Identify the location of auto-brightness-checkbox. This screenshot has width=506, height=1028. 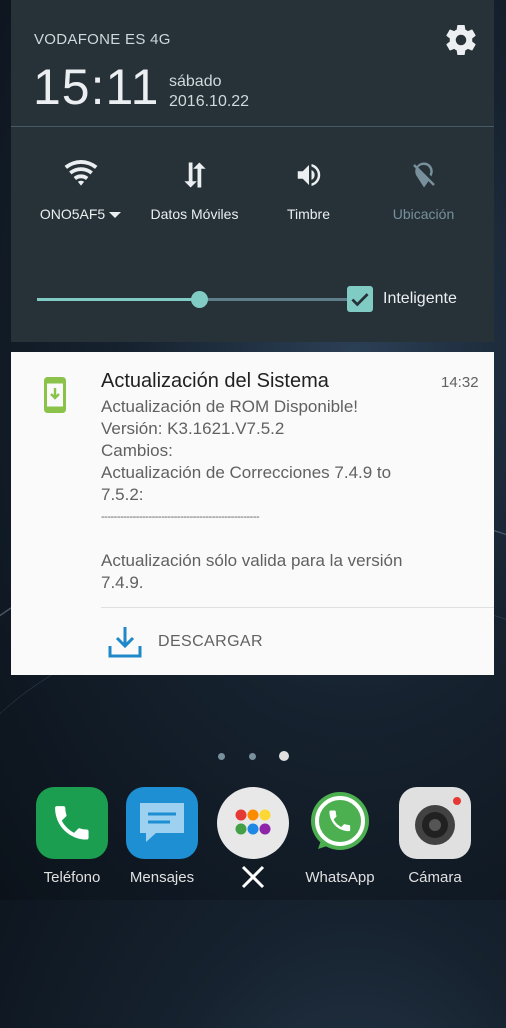
(360, 299).